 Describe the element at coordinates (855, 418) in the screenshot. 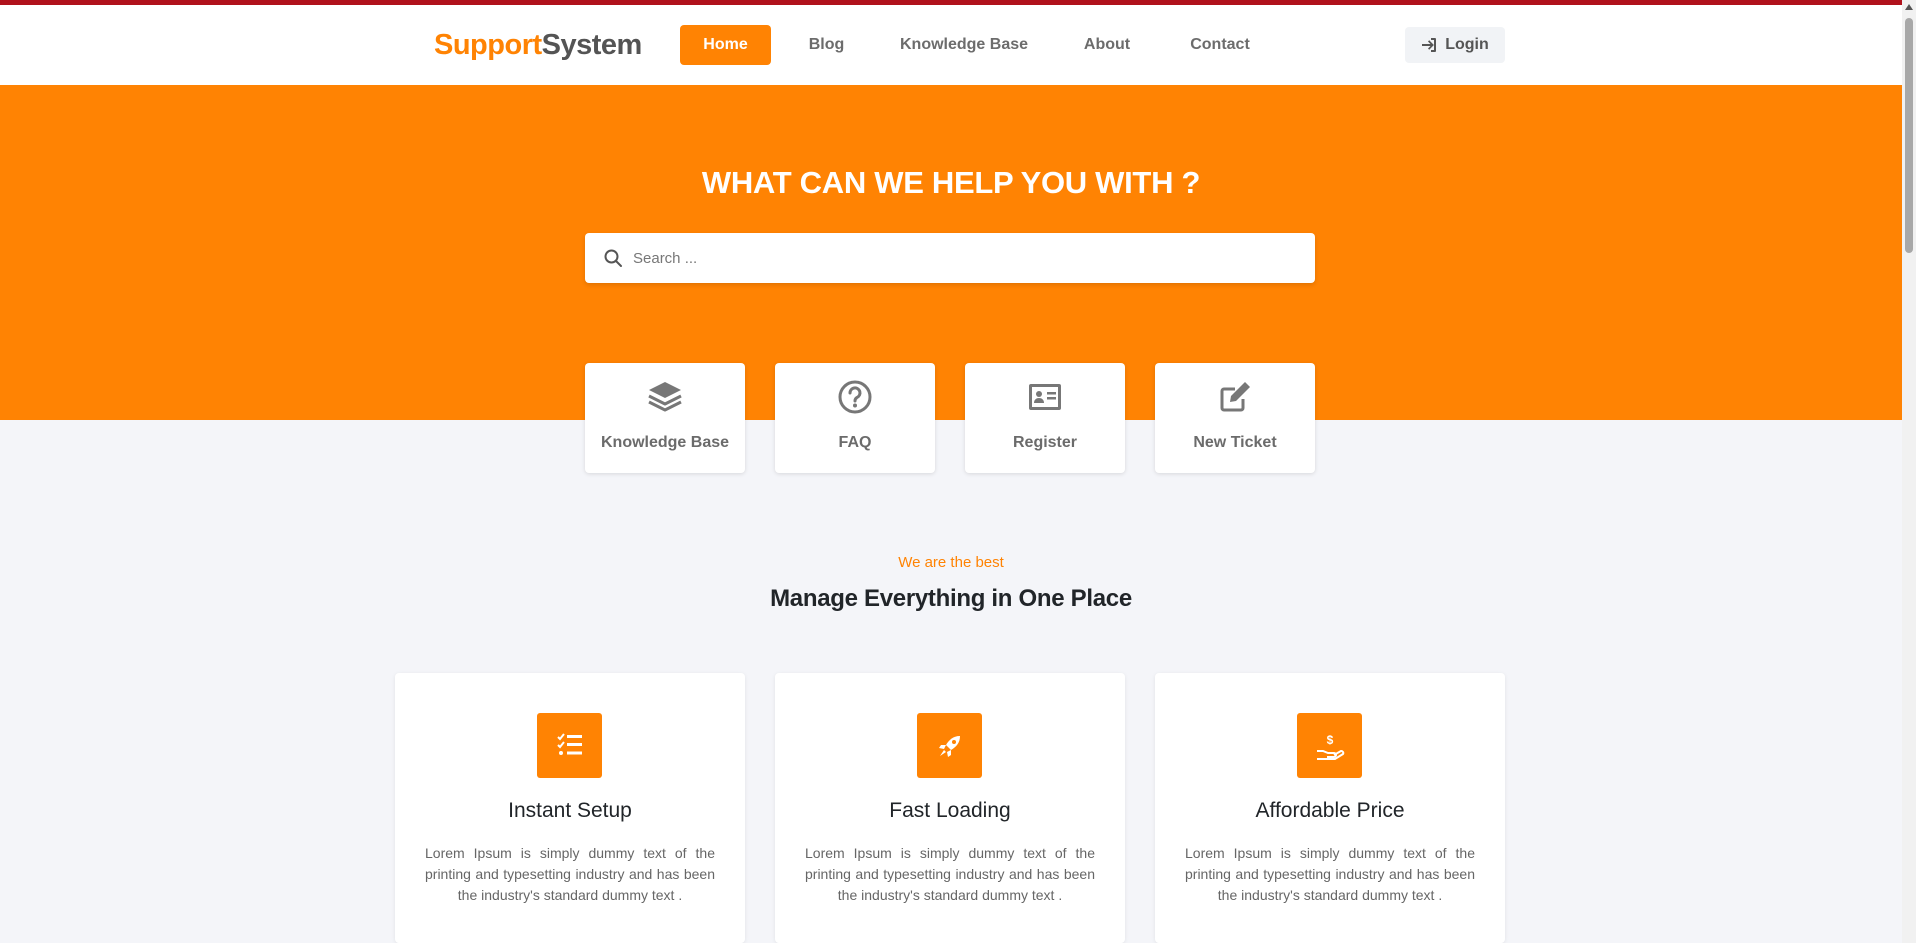

I see `quick-link-faq: FAQ` at that location.